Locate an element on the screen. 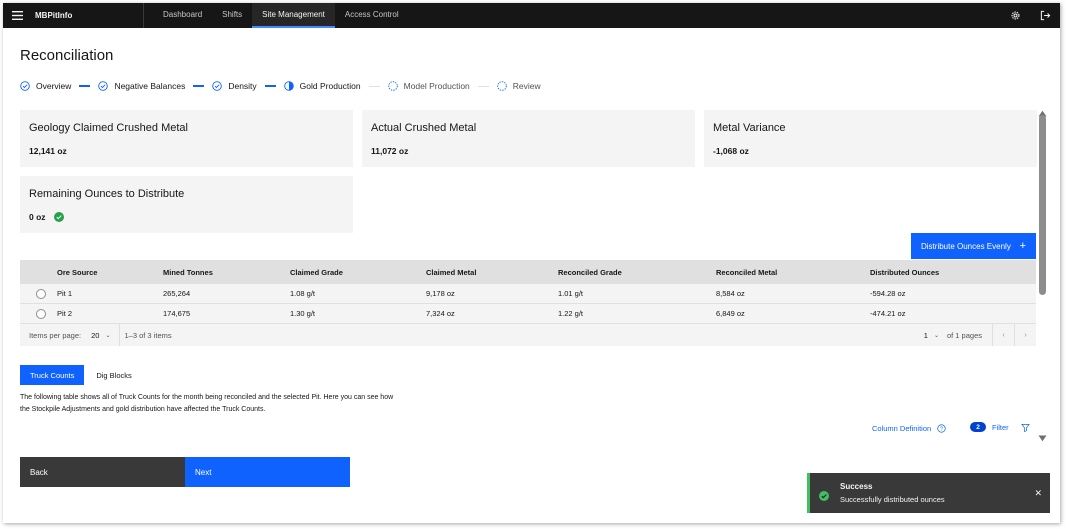 The image size is (1067, 529). table-cell: 6,849 oz is located at coordinates (730, 313).